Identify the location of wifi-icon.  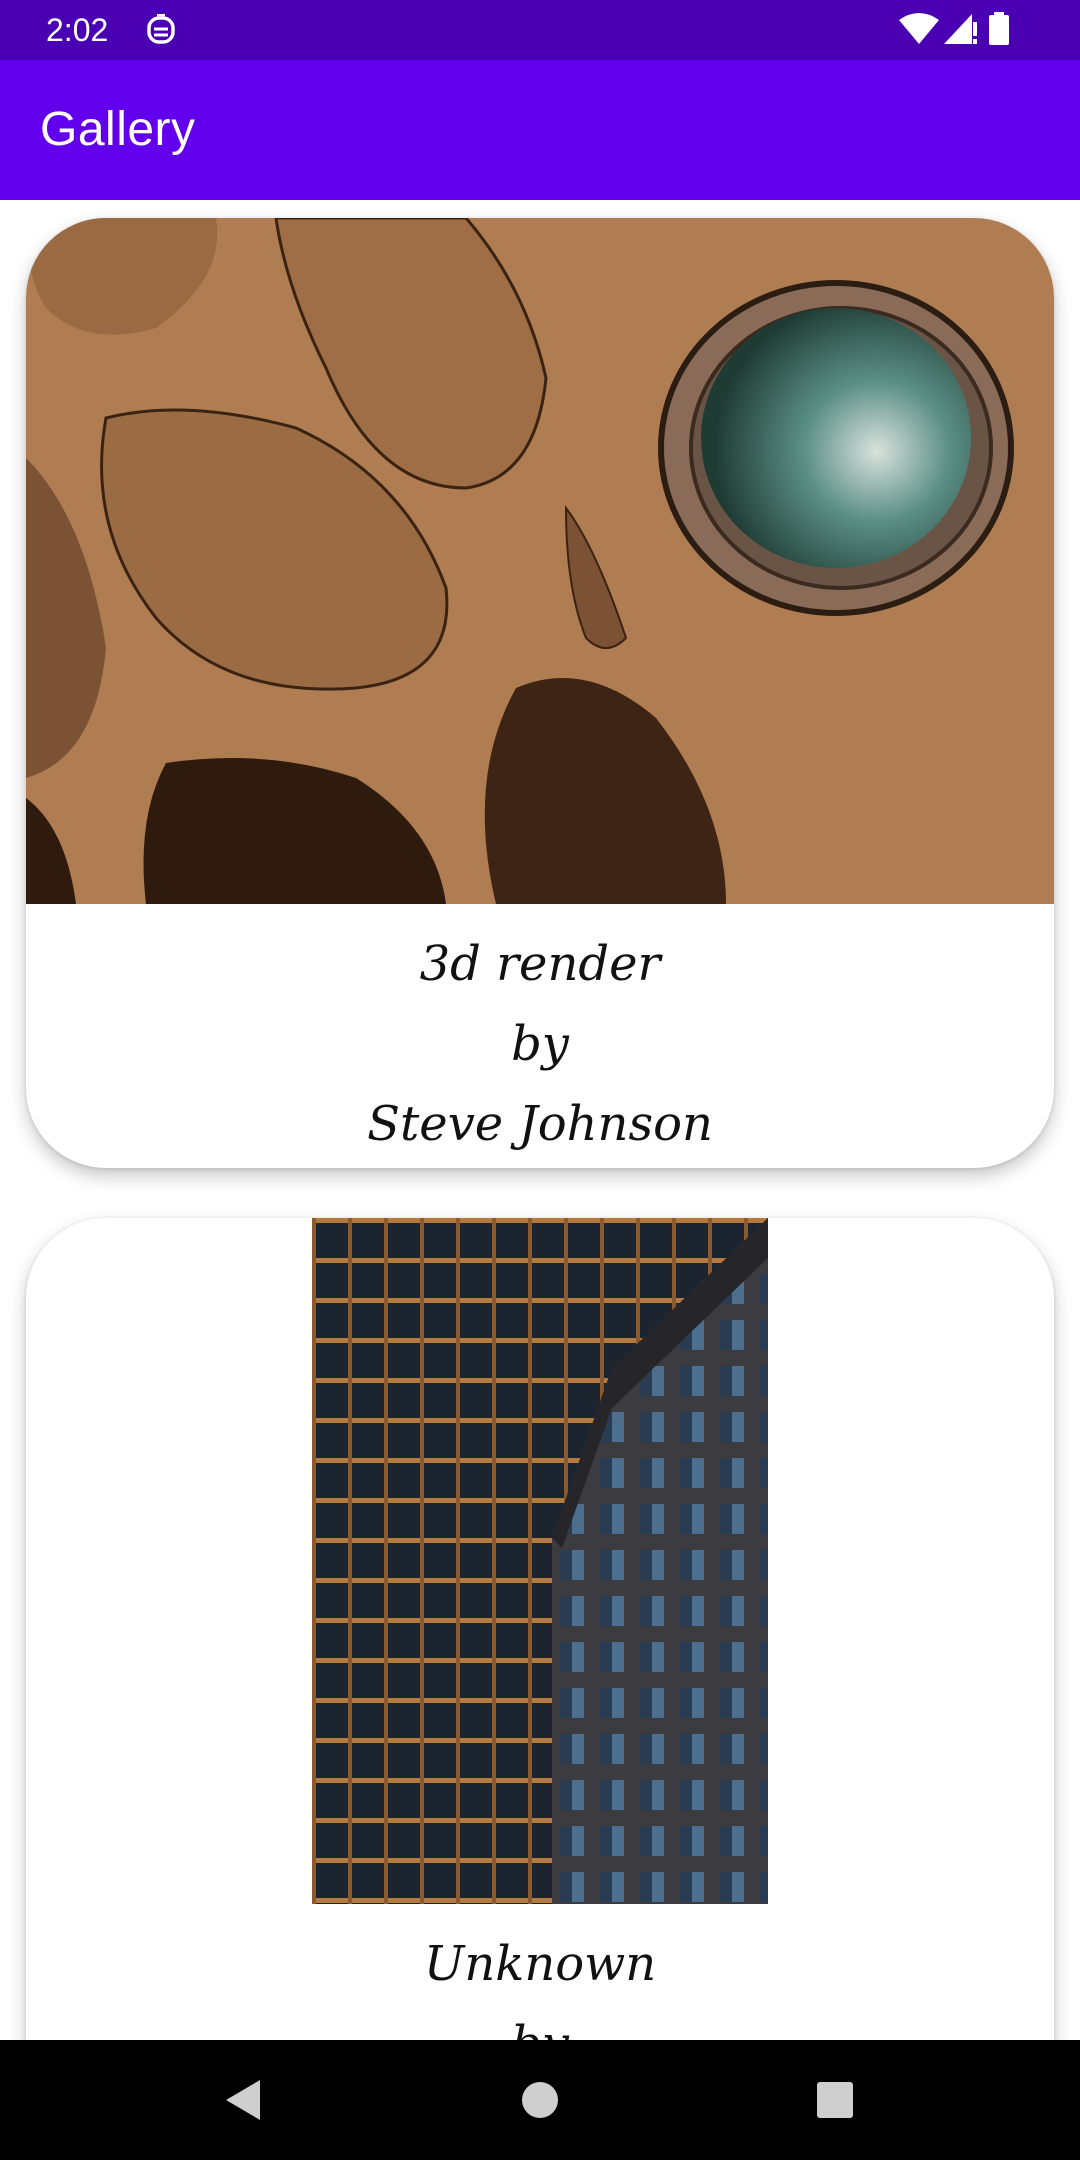
(919, 31).